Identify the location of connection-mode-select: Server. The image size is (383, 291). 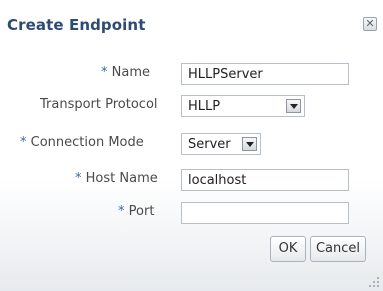
(221, 144).